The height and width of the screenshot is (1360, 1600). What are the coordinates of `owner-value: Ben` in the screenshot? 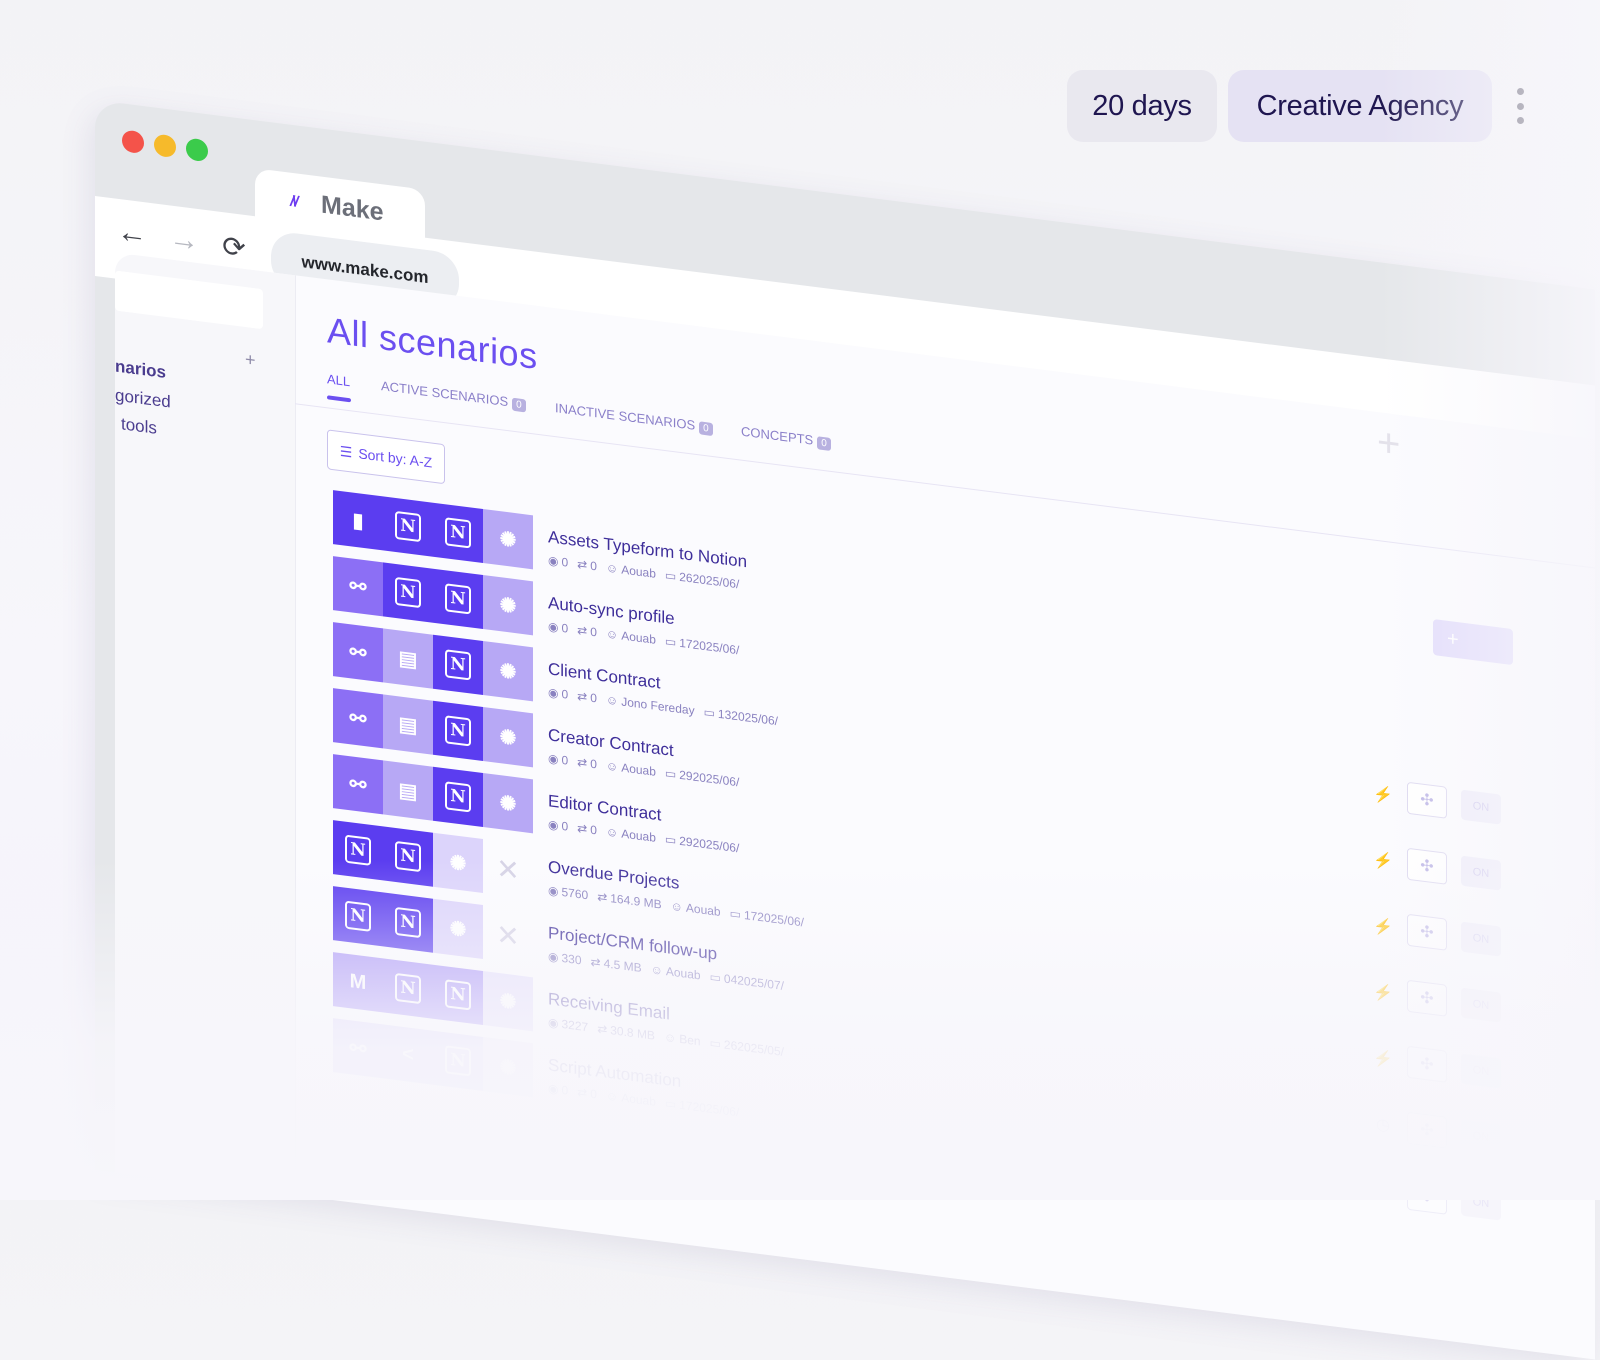 It's located at (690, 1040).